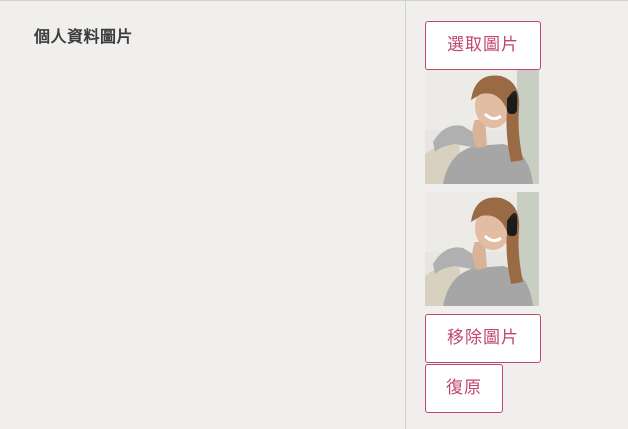  I want to click on select-row: 選取圖片, so click(520, 45).